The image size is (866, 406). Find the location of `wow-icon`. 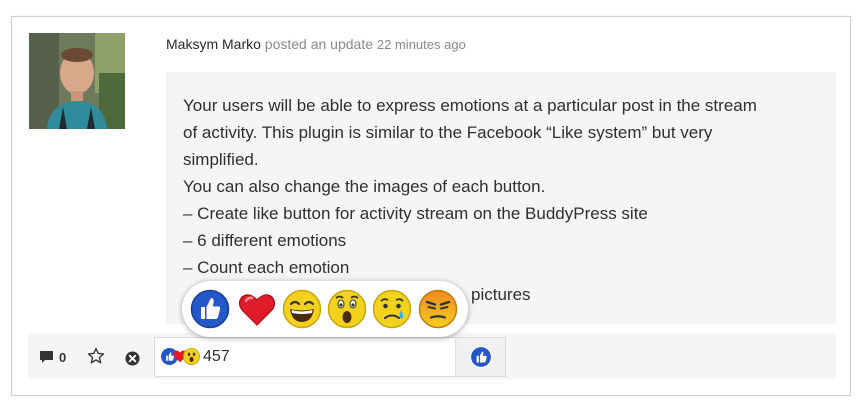

wow-icon is located at coordinates (191, 359).